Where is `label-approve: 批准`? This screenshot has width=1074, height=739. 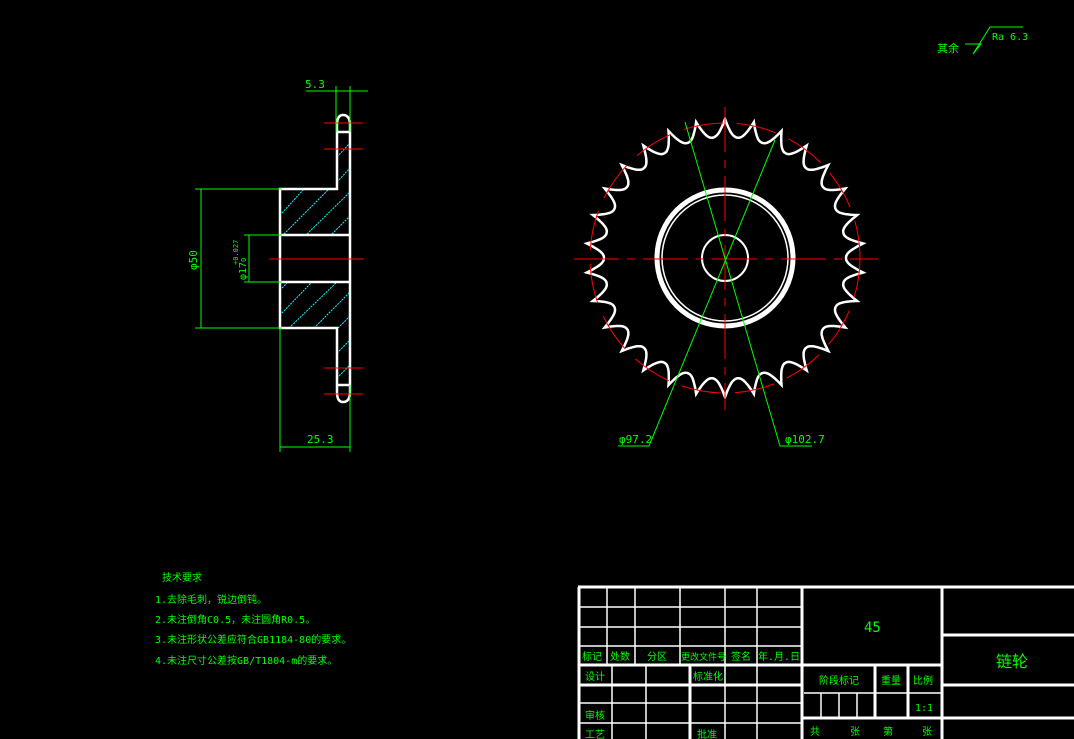 label-approve: 批准 is located at coordinates (707, 733).